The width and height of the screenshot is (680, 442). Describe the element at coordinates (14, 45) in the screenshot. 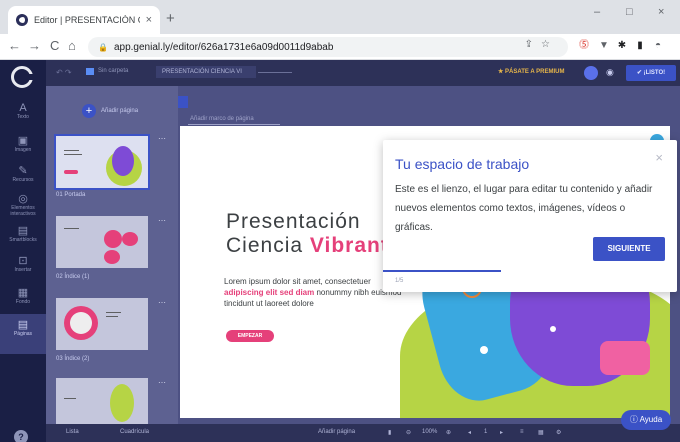

I see `back-button: ←` at that location.